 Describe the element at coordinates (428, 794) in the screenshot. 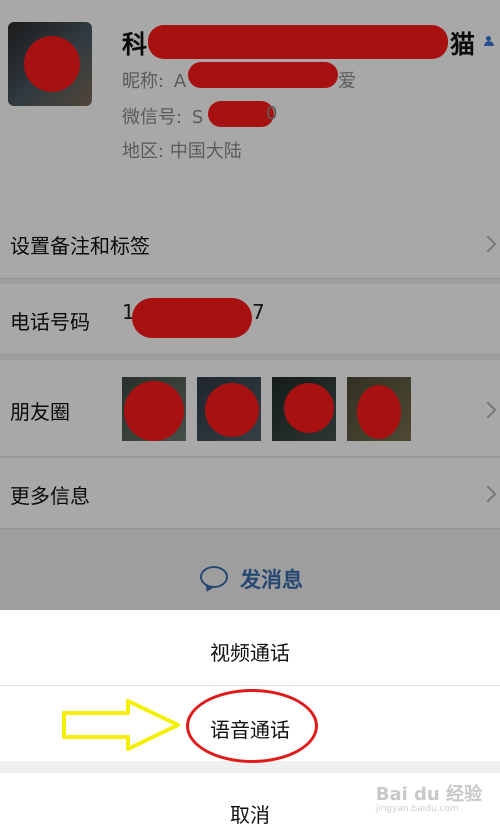

I see `watermark-brand: Bai du 经验` at that location.